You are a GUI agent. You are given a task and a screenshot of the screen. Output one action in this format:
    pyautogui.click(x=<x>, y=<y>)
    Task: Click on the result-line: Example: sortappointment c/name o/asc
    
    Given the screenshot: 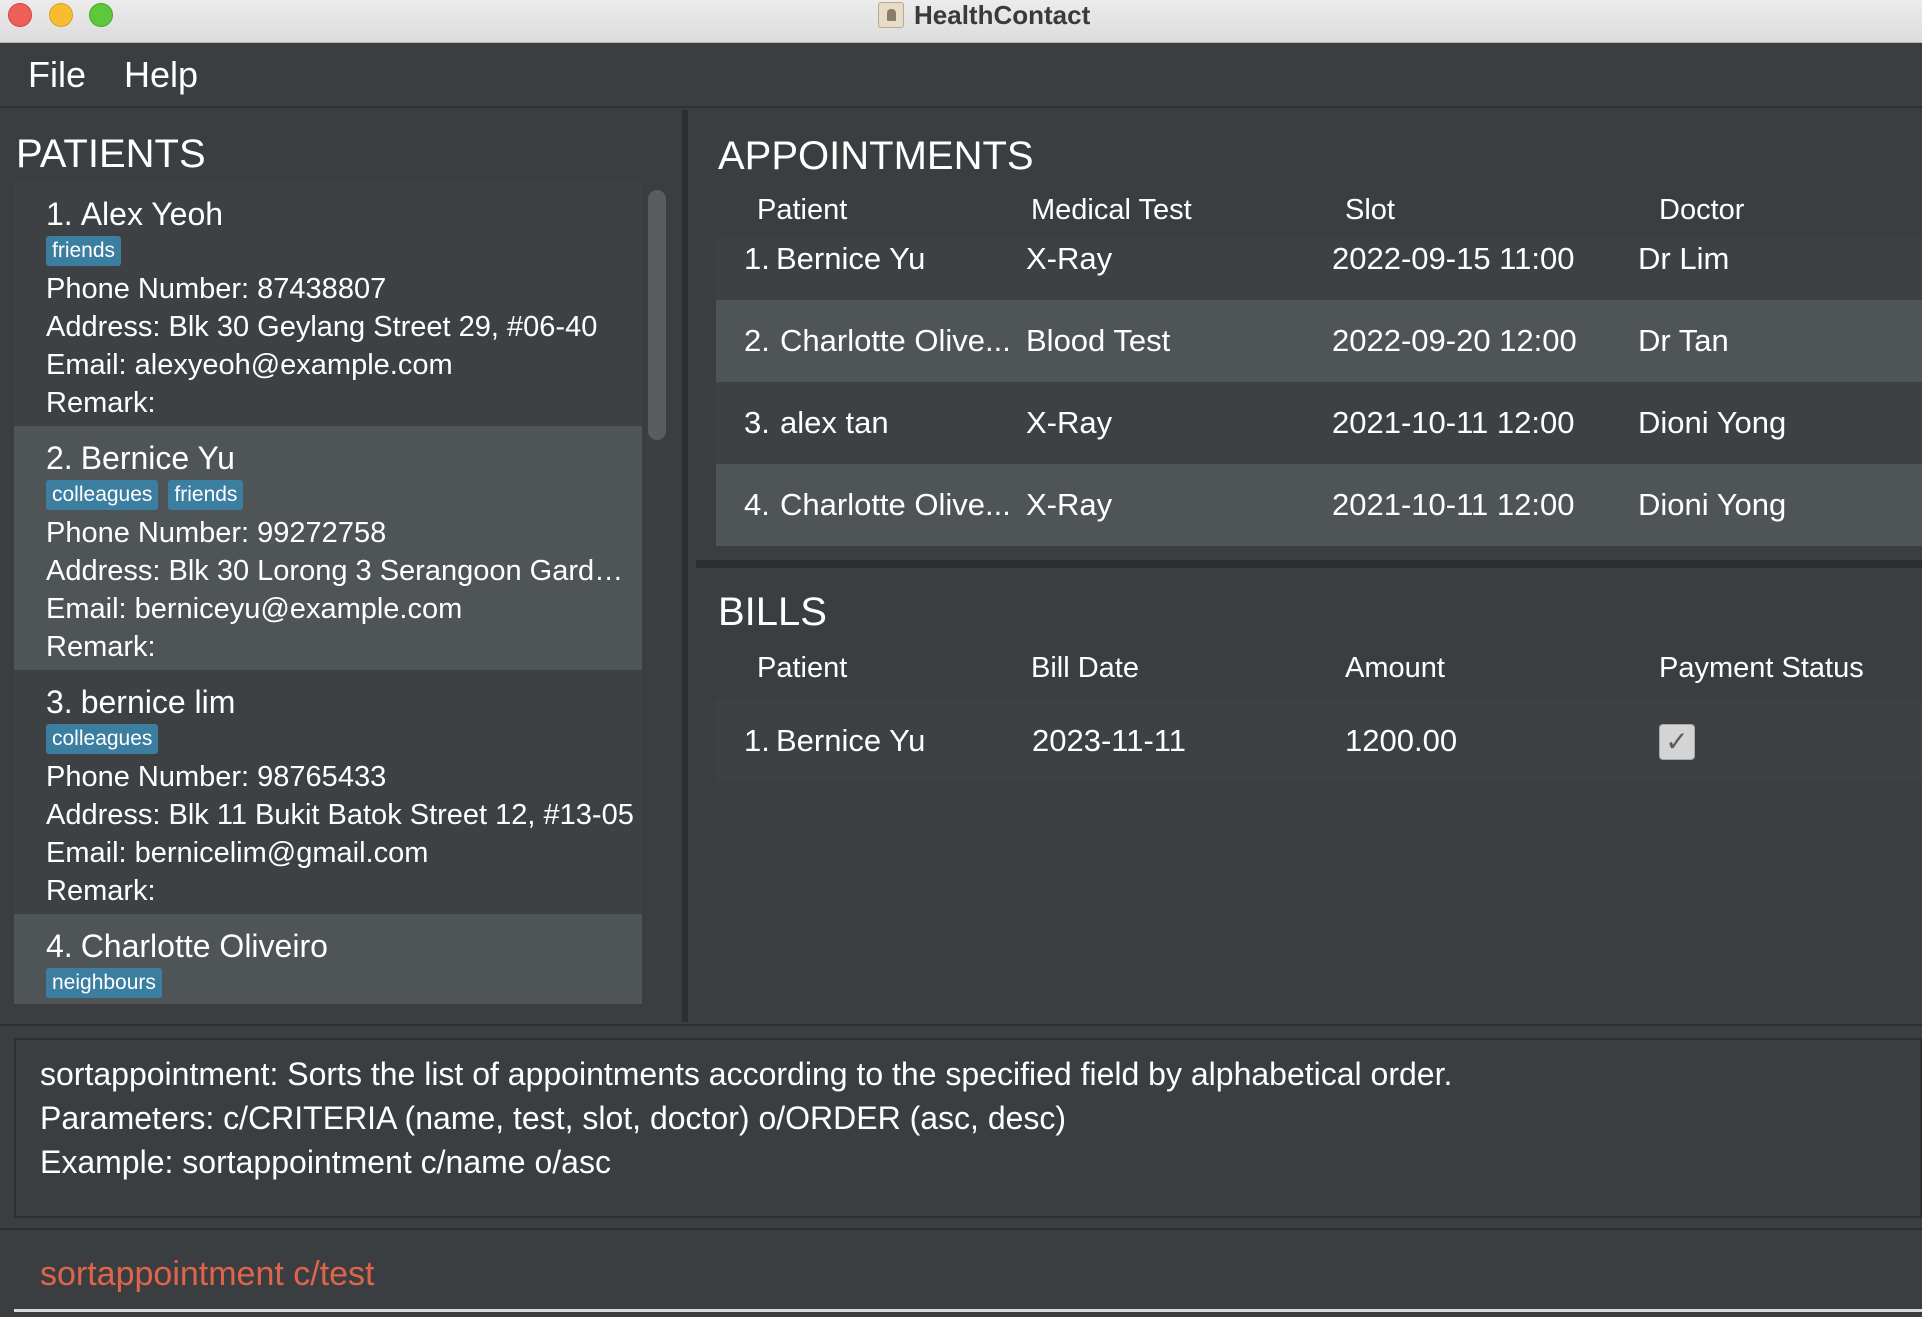 What is the action you would take?
    pyautogui.click(x=325, y=1162)
    